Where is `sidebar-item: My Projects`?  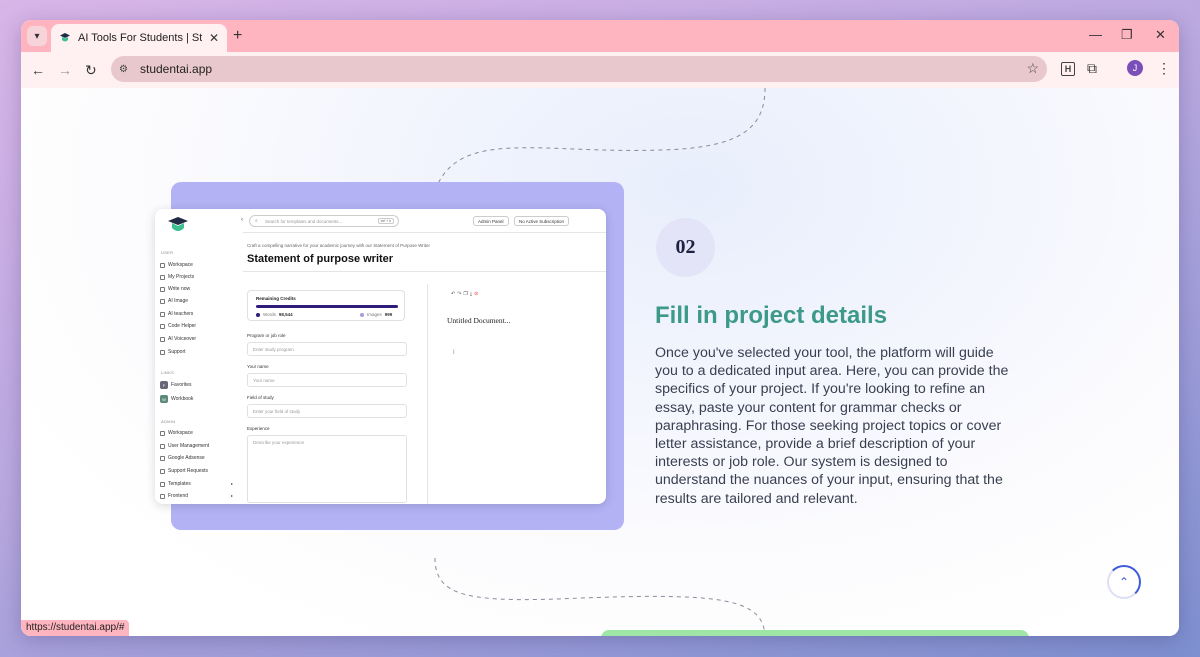 sidebar-item: My Projects is located at coordinates (177, 277).